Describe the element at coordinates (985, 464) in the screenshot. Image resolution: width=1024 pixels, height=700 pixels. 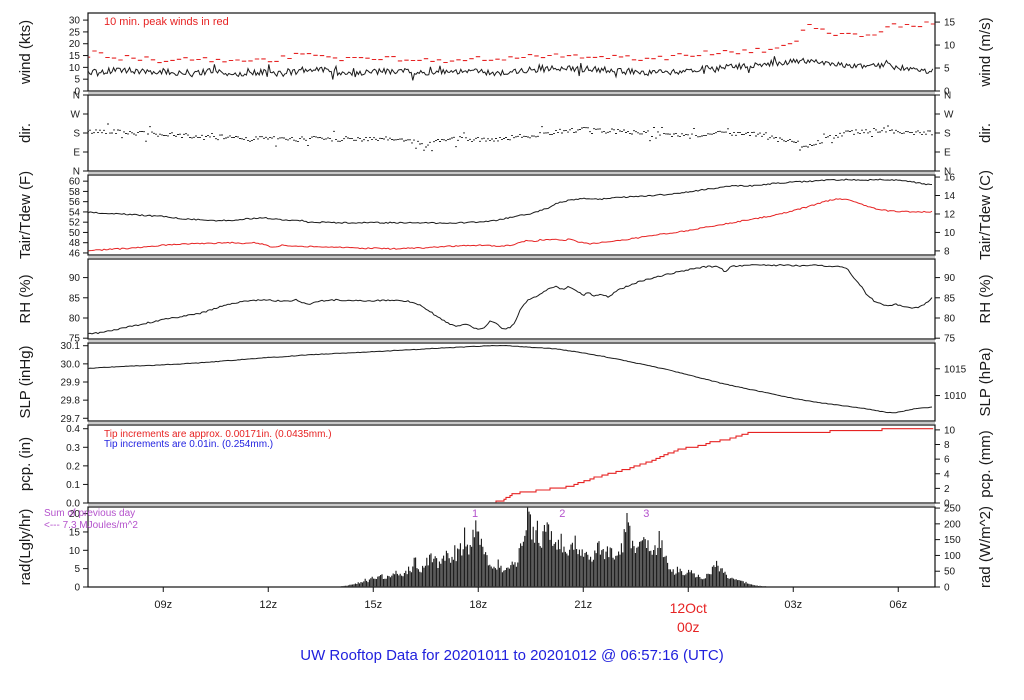
I see `axis-label-right: pcp. (mm)` at that location.